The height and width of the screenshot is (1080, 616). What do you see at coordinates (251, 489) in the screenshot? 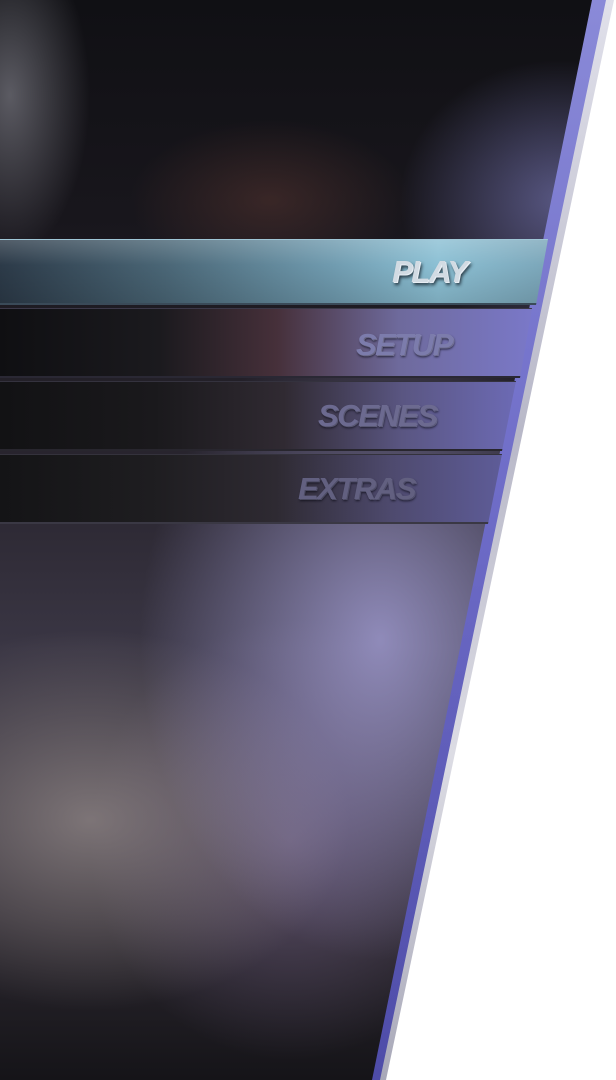
I see `menu-item-extras: EXTRAS` at bounding box center [251, 489].